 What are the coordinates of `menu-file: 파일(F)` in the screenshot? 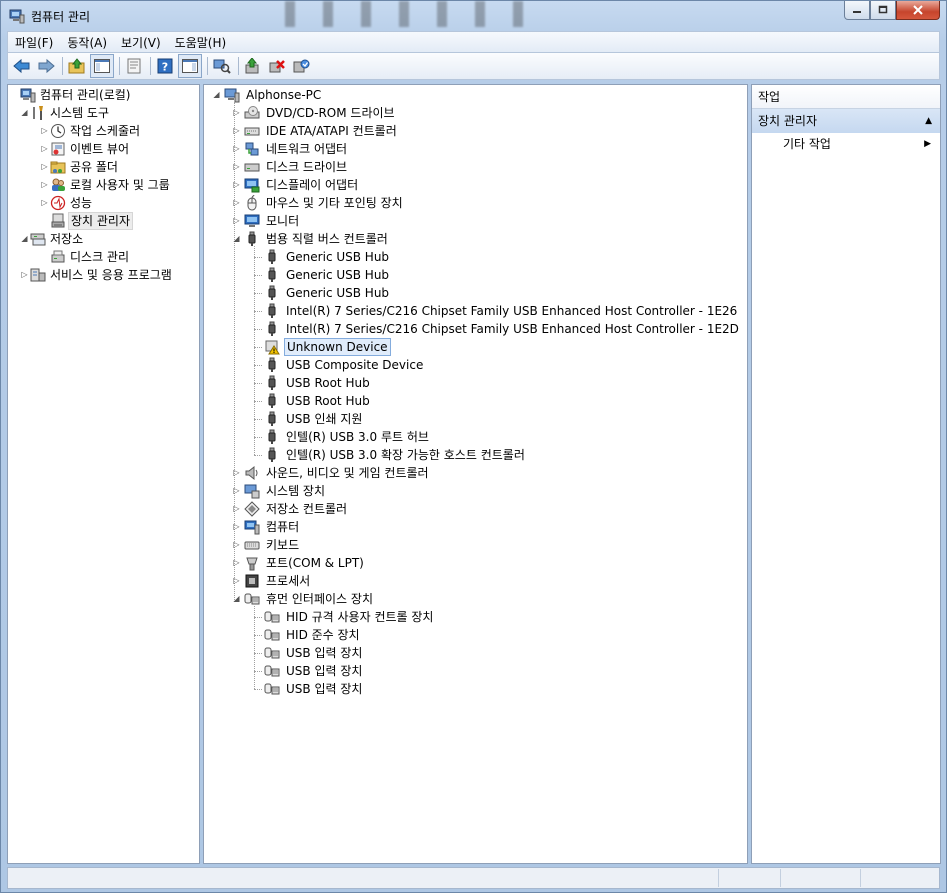 It's located at (34, 42).